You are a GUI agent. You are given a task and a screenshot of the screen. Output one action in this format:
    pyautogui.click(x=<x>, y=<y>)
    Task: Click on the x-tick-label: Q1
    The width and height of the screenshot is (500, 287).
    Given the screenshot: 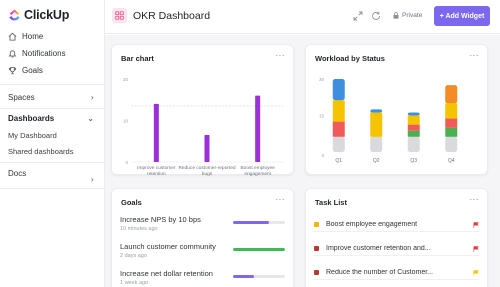 What is the action you would take?
    pyautogui.click(x=338, y=161)
    